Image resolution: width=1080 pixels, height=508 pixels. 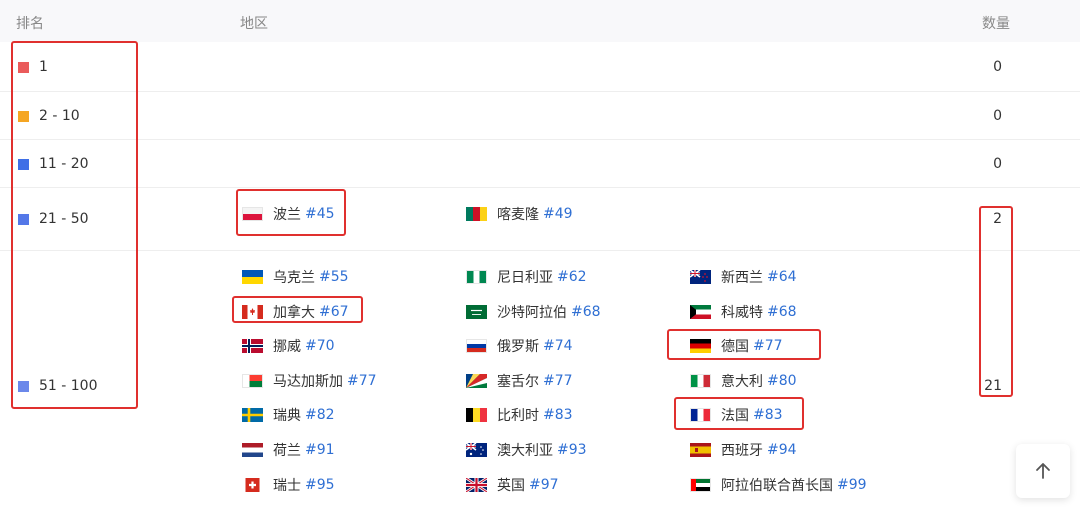 I want to click on country-name: 马达加斯加, so click(x=308, y=382).